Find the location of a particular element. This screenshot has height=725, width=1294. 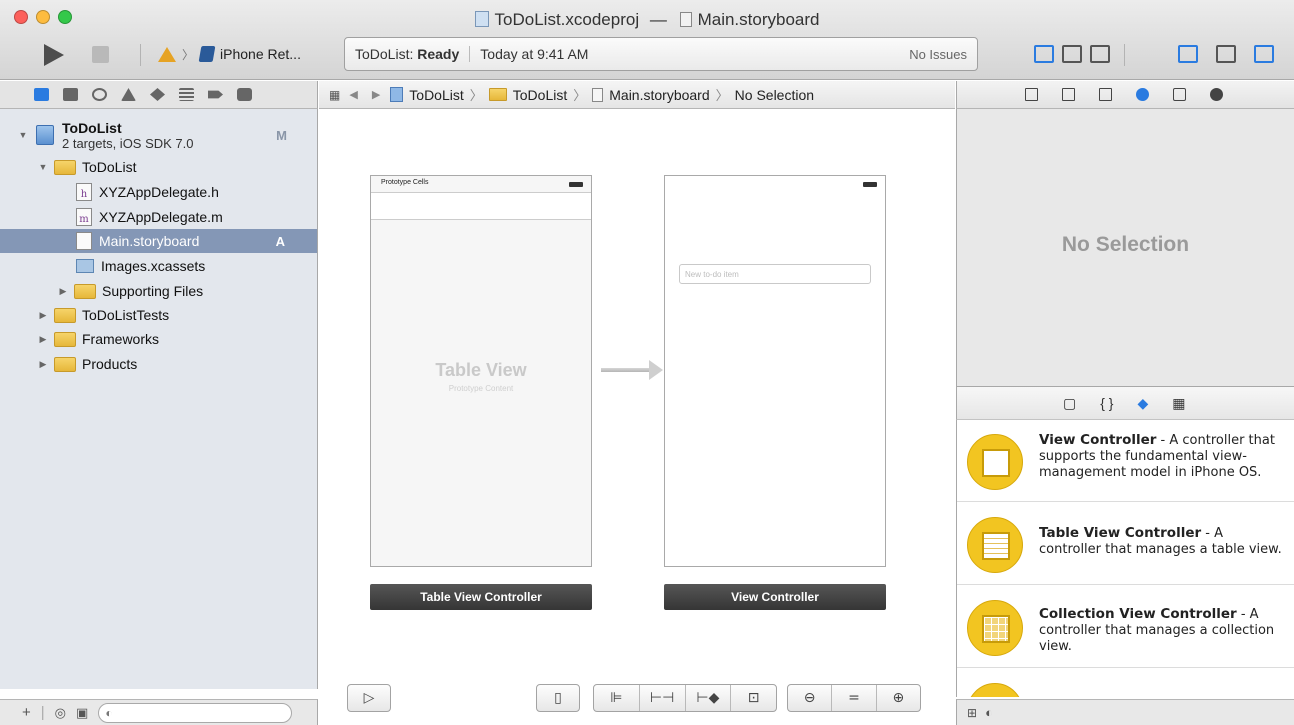

source-control-filter-icon: ▣ is located at coordinates (82, 713).